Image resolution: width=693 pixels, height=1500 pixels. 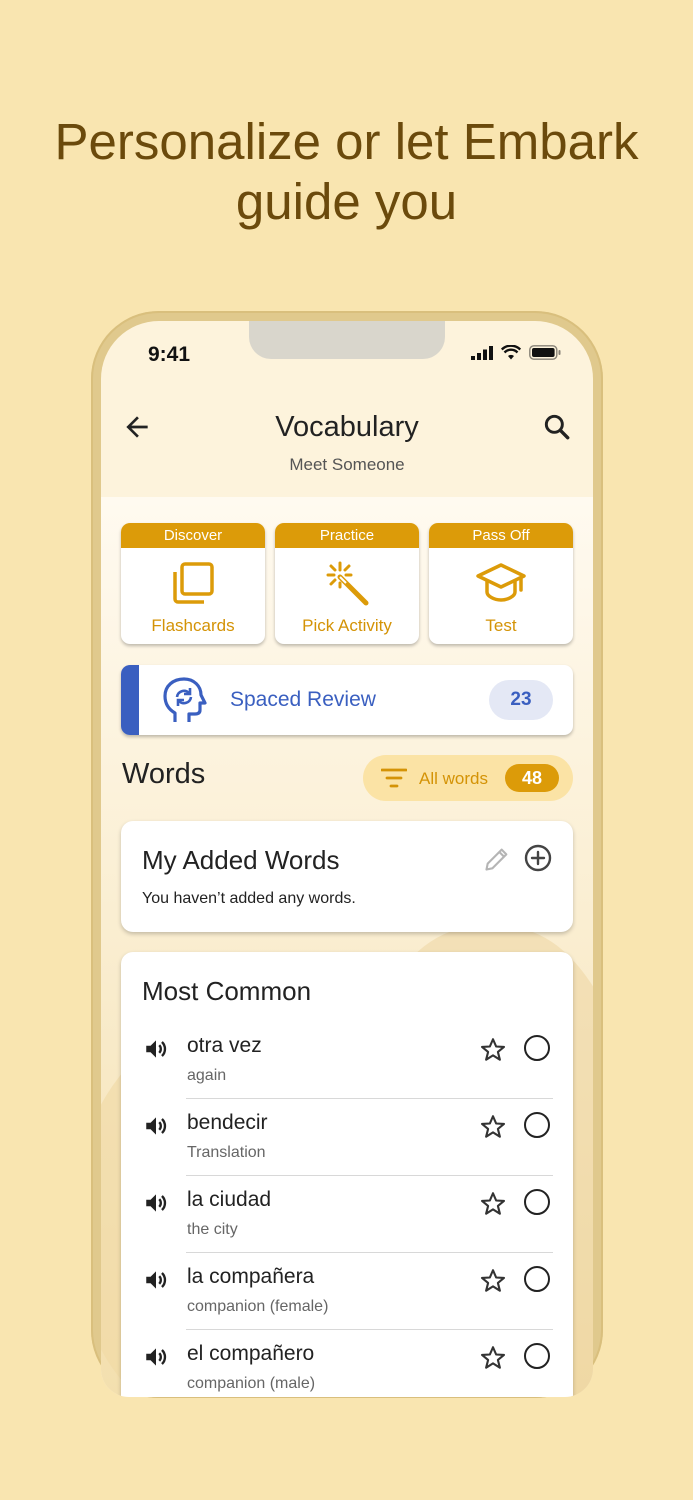 I want to click on page-subtitle: Meet Someone, so click(x=347, y=464).